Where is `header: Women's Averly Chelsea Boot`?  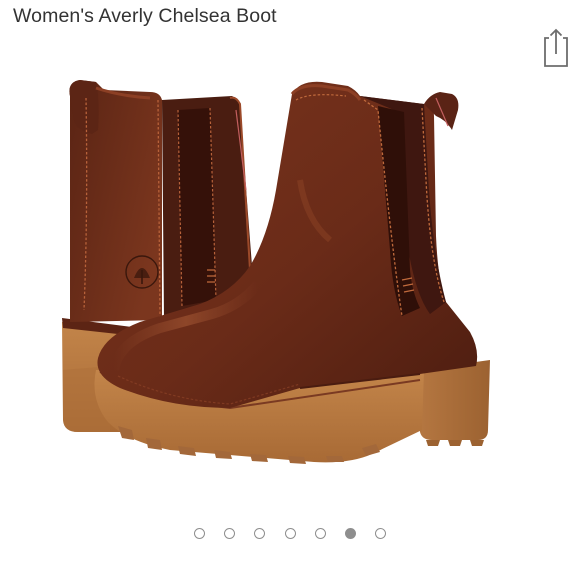
header: Women's Averly Chelsea Boot is located at coordinates (290, 20).